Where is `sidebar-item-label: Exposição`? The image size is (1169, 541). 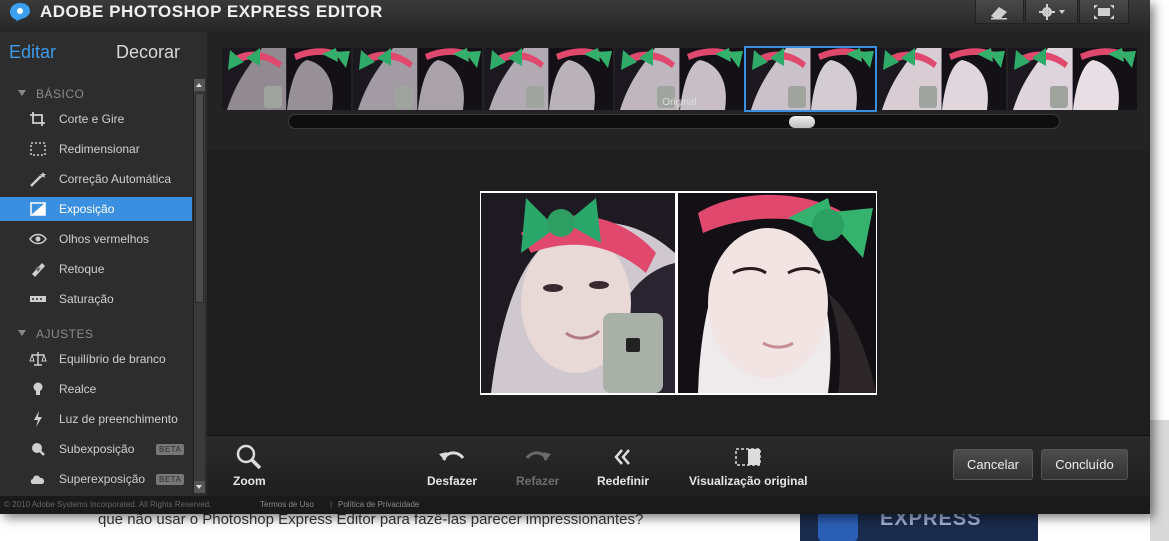
sidebar-item-label: Exposição is located at coordinates (87, 209).